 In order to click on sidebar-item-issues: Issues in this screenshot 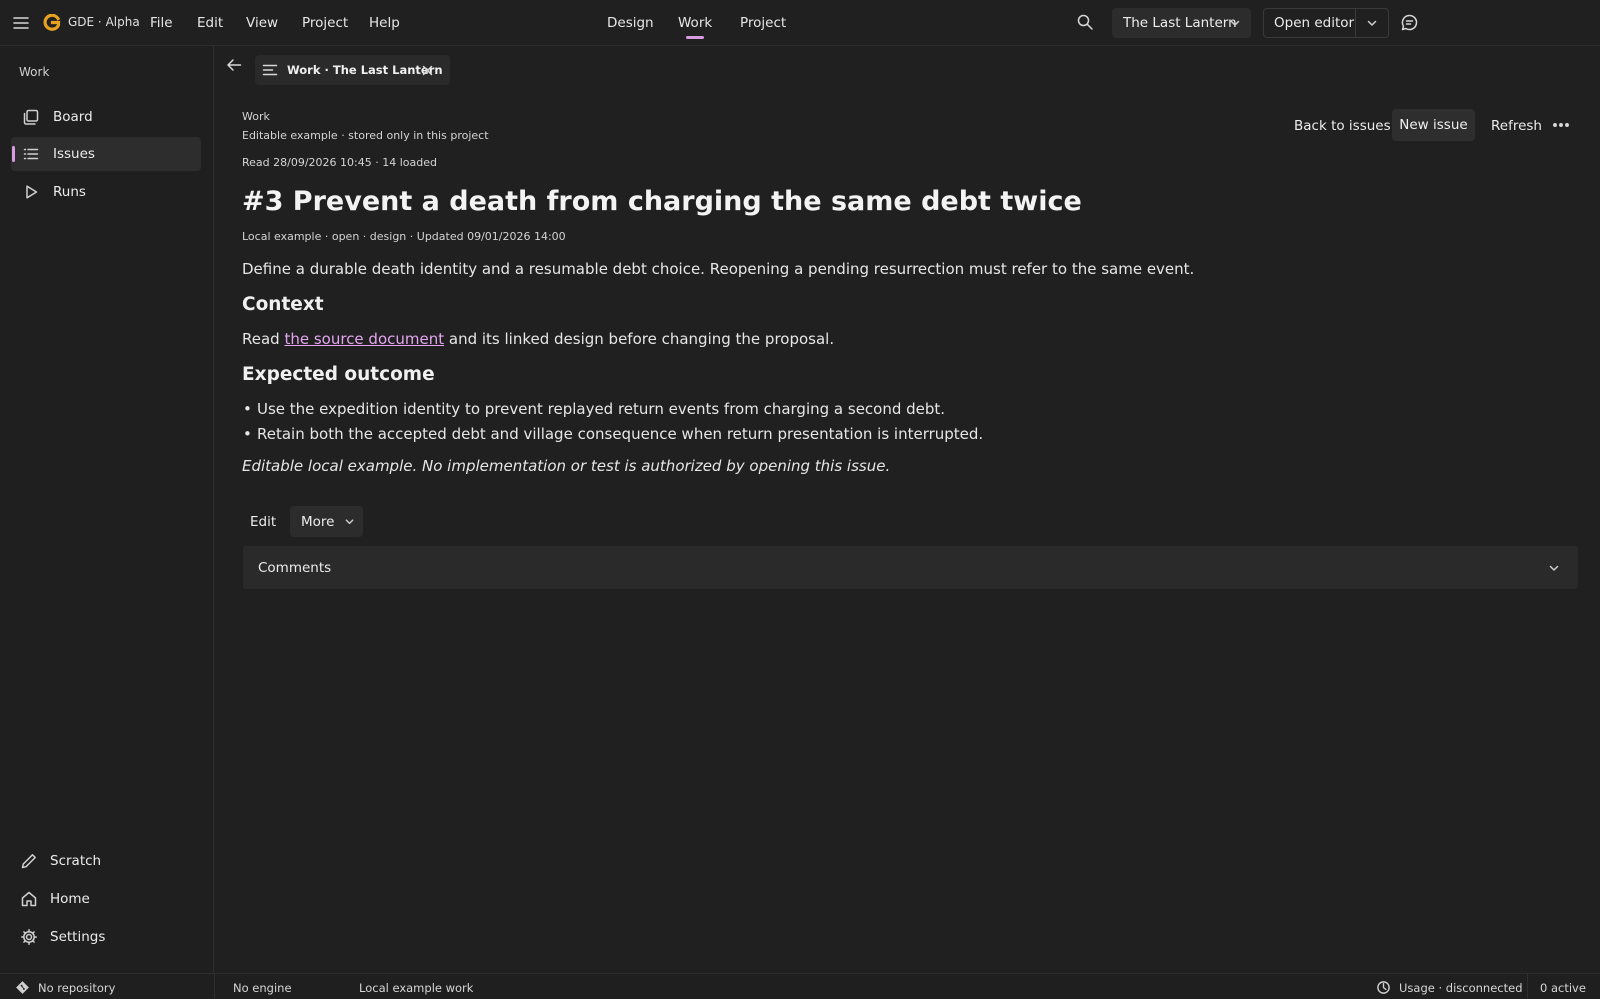, I will do `click(106, 154)`.